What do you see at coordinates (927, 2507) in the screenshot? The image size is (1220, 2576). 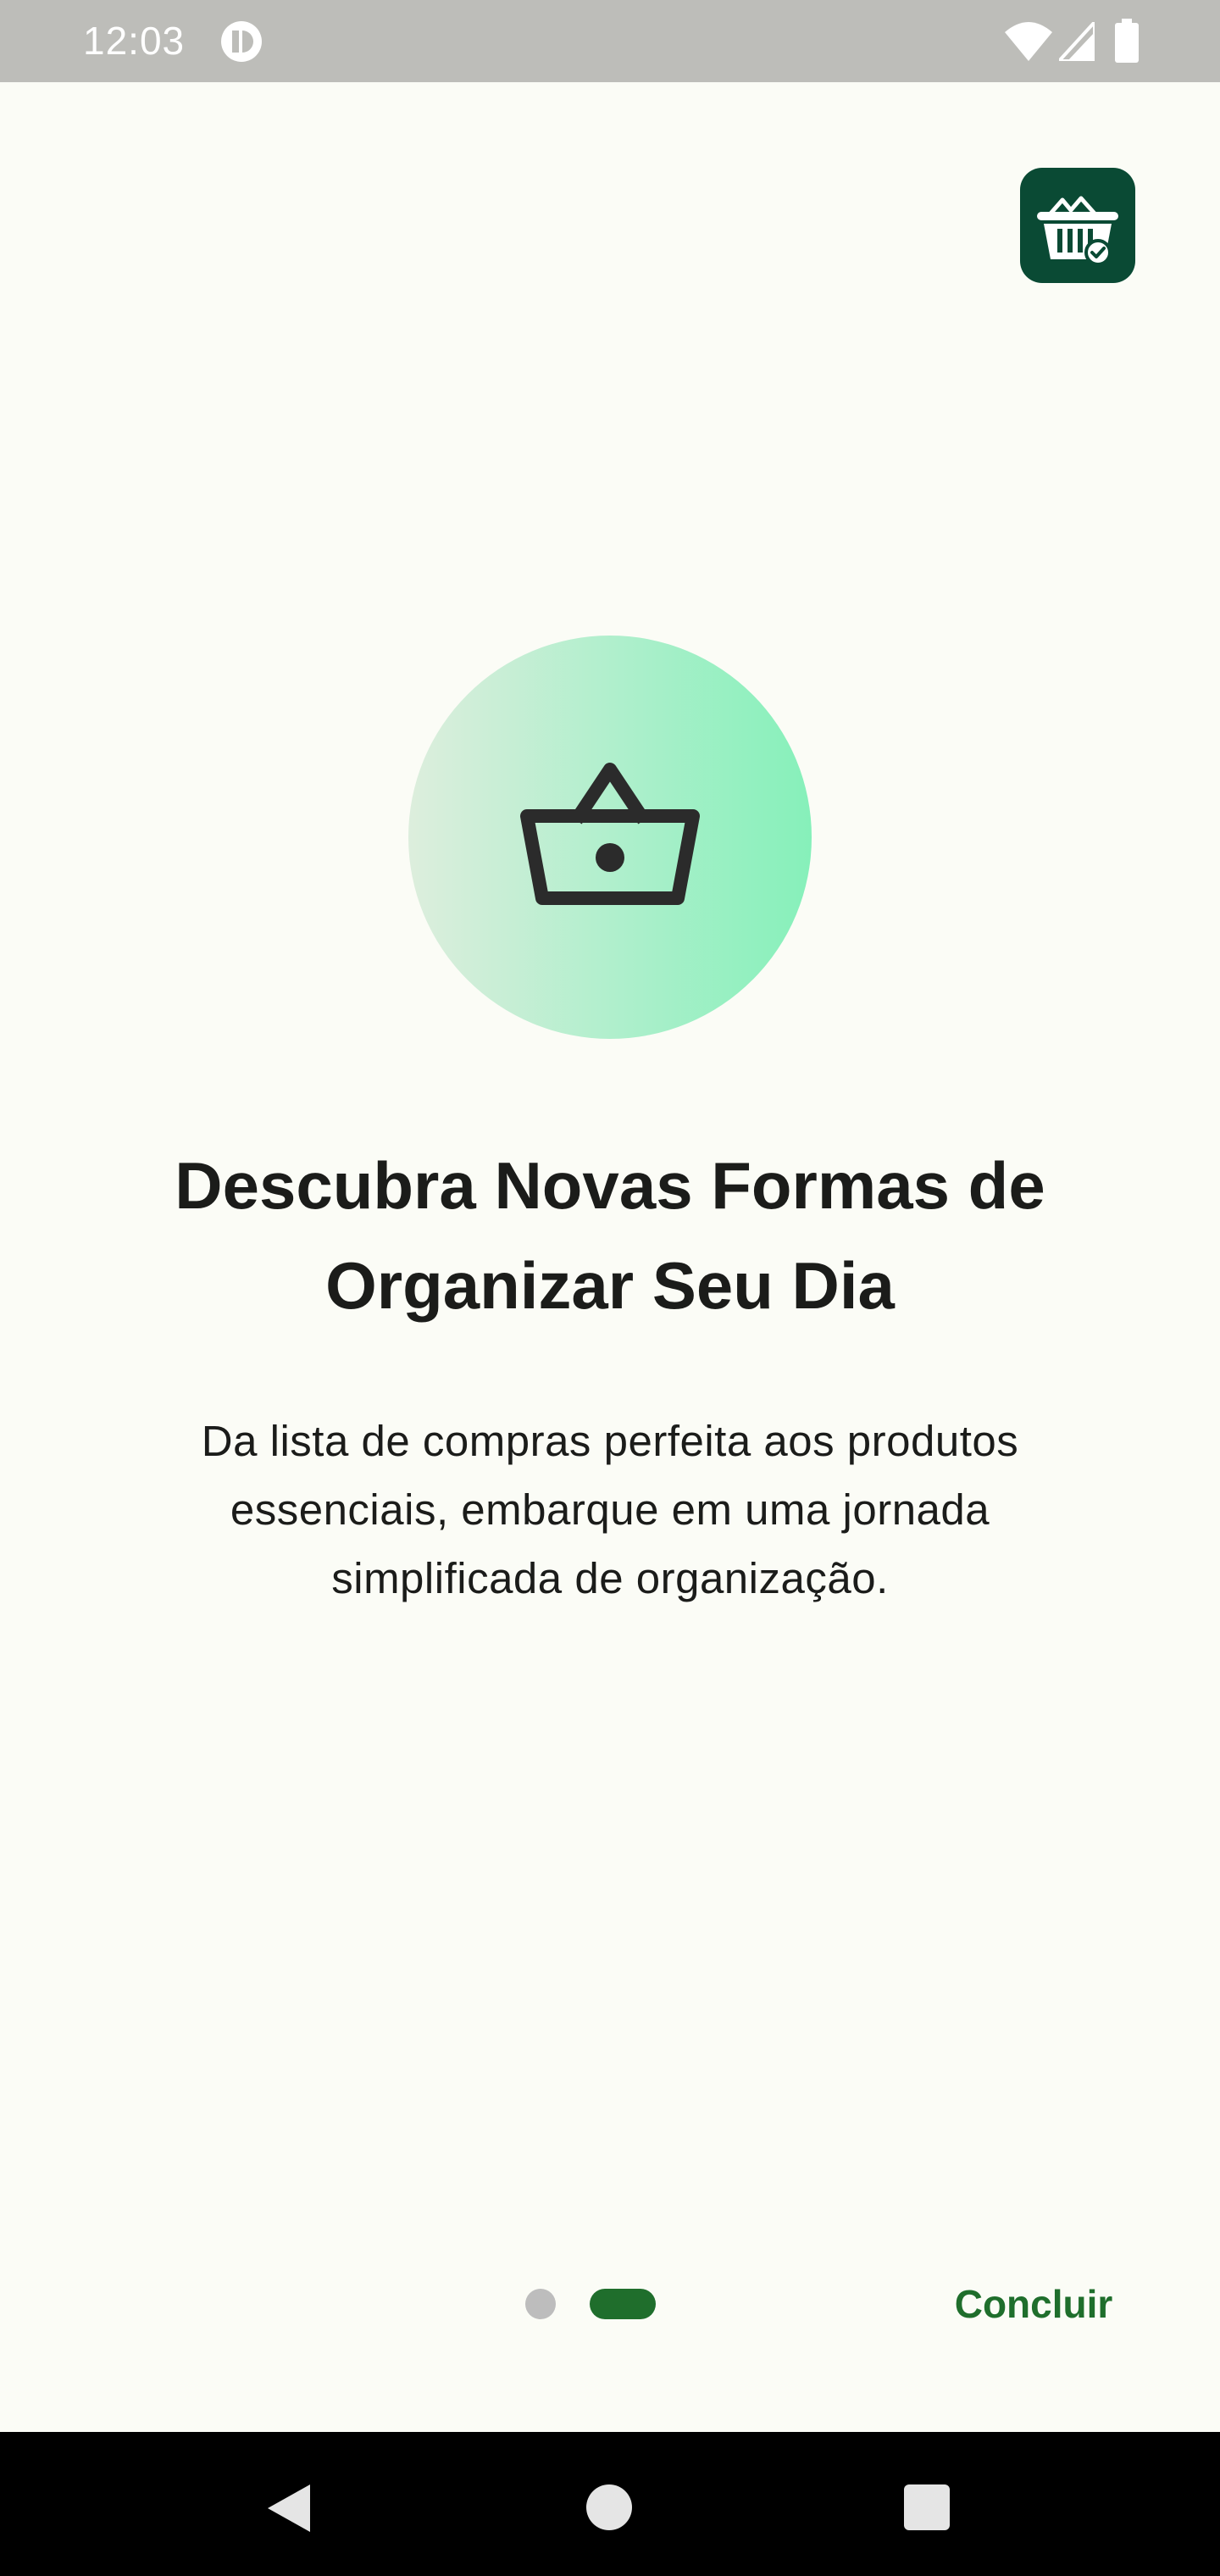 I see `recents-icon` at bounding box center [927, 2507].